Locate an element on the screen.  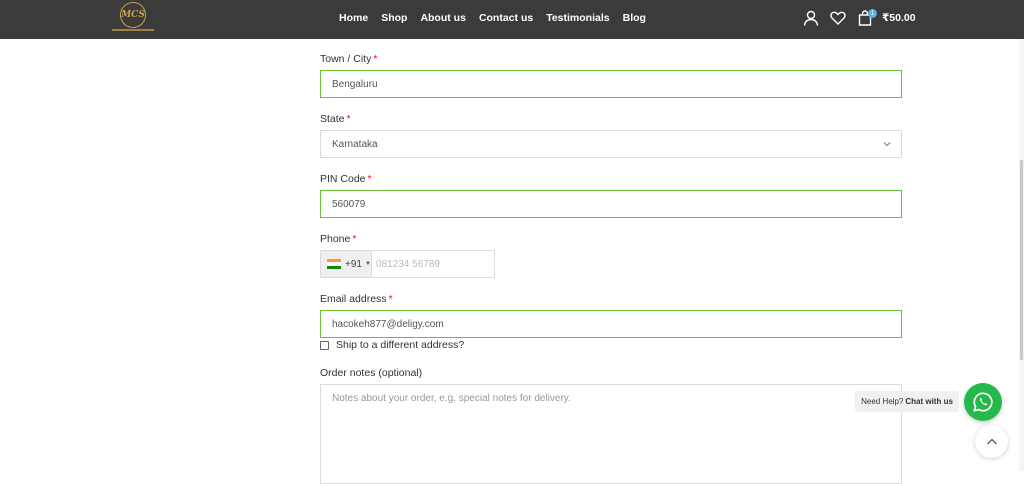
email-input: hacokeh877@deligy.com is located at coordinates (611, 324).